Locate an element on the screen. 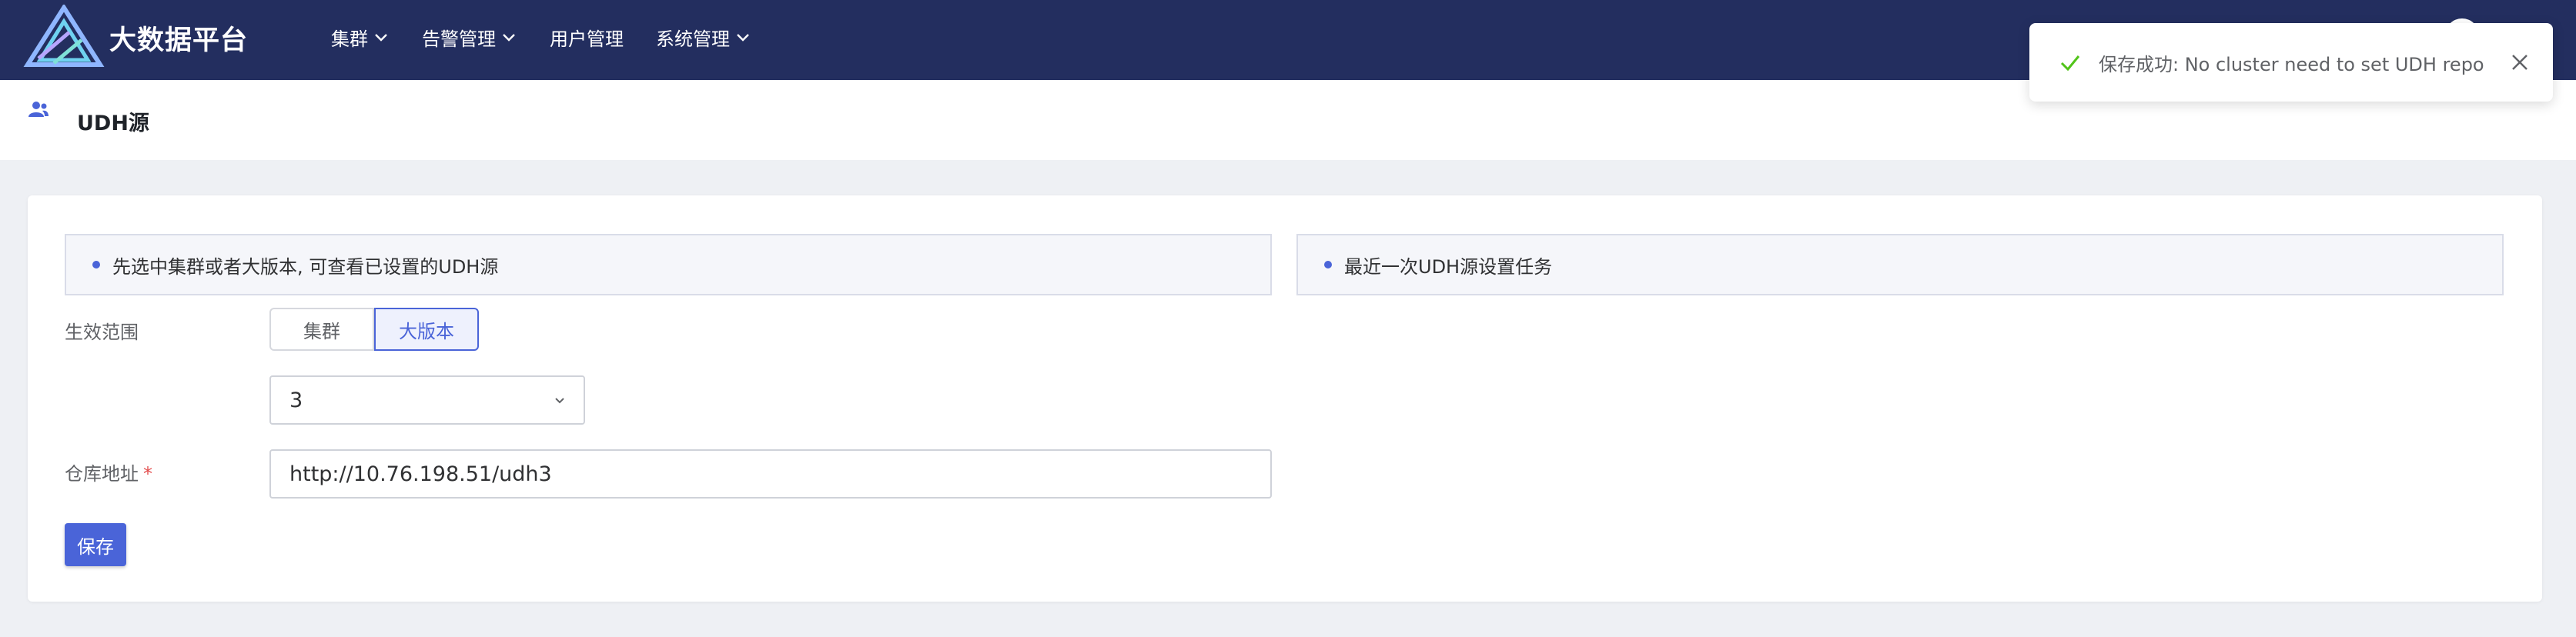 The height and width of the screenshot is (637, 2576). info-box-left: 先选中集群或者大版本, 可查看已设置的UDH源 is located at coordinates (669, 264).